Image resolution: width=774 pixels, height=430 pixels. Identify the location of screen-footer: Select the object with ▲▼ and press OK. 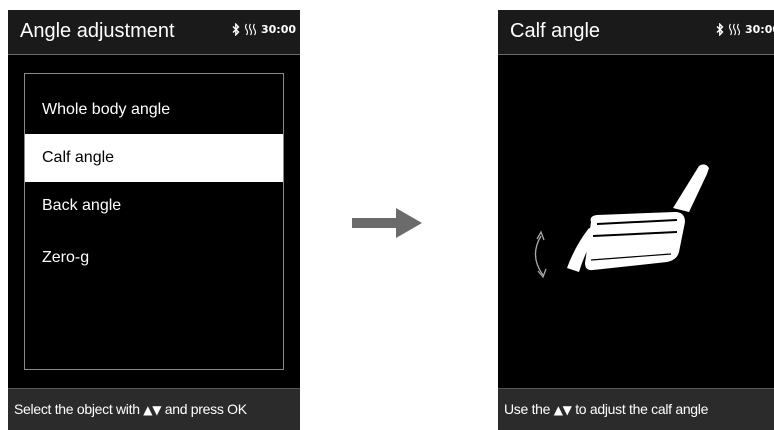
(154, 409).